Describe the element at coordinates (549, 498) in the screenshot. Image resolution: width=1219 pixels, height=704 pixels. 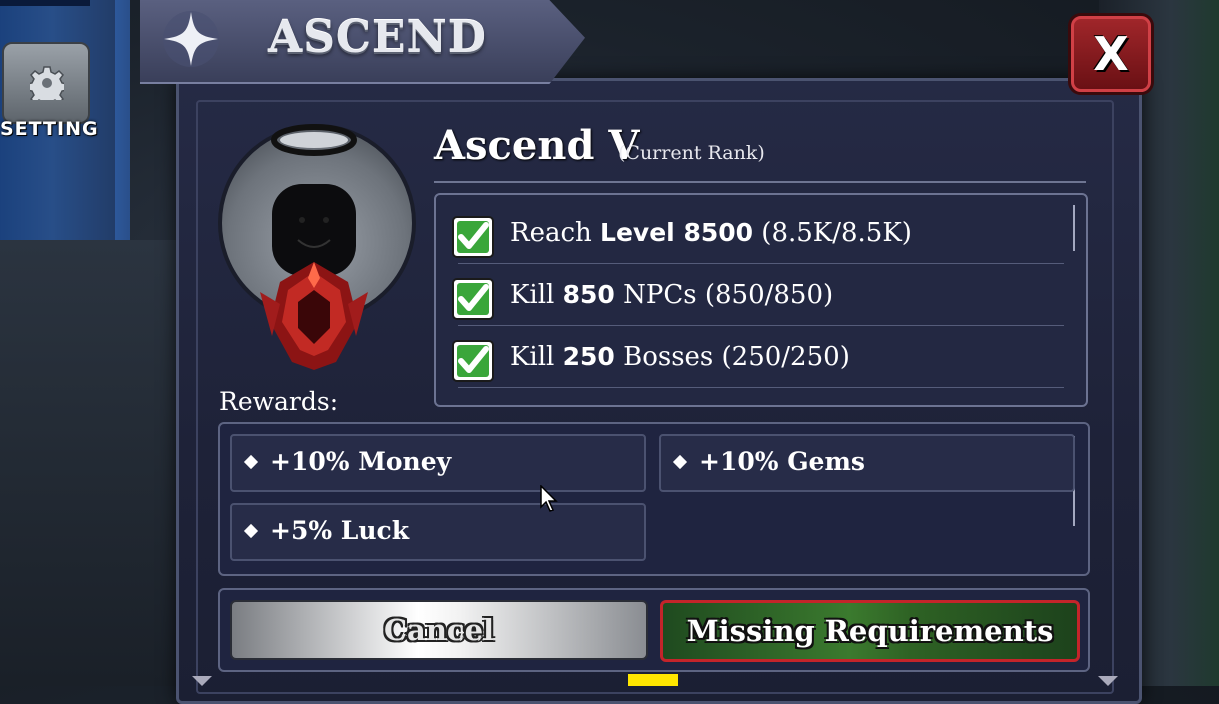
I see `mouse-cursor-icon` at that location.